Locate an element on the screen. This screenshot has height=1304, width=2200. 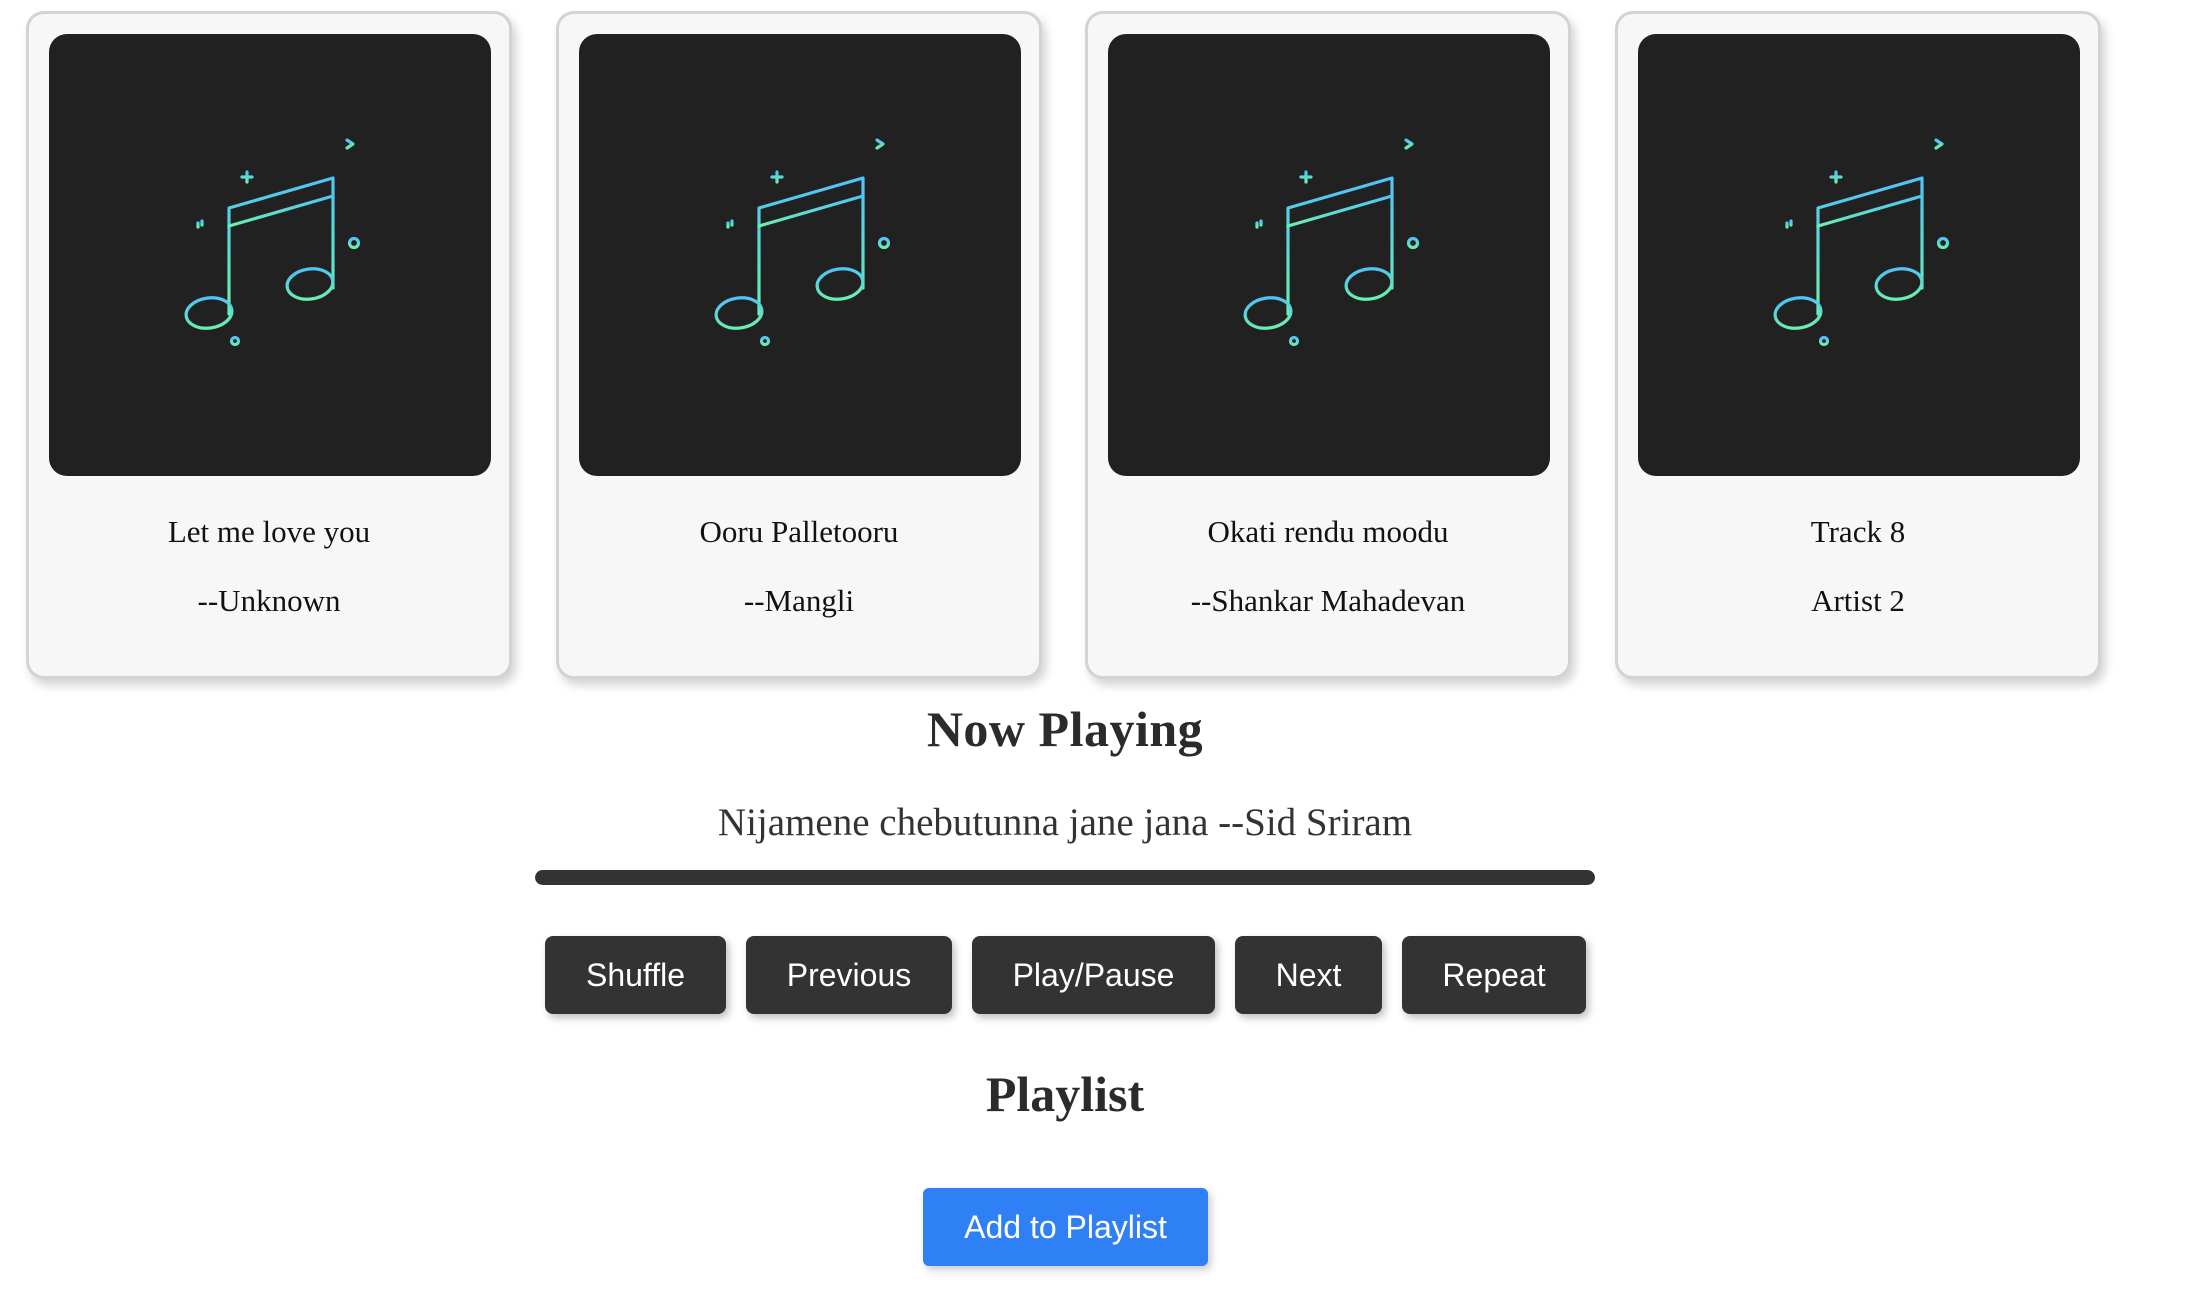
add-to-playlist-button: Add to Playlist is located at coordinates (1065, 1227).